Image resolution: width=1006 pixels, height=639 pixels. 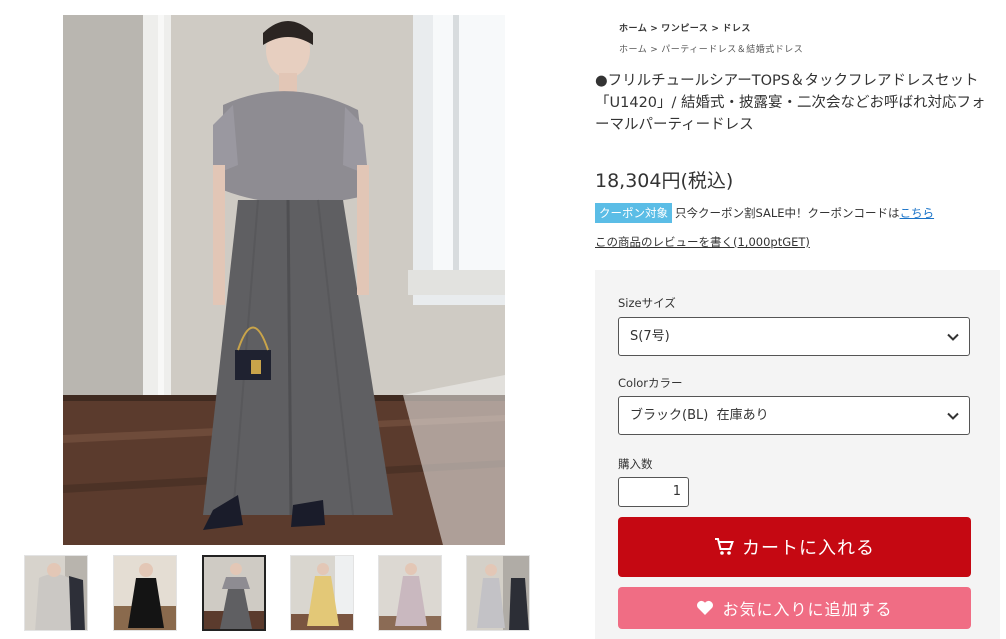 I want to click on size-label: Sizeサイズ, so click(x=647, y=303).